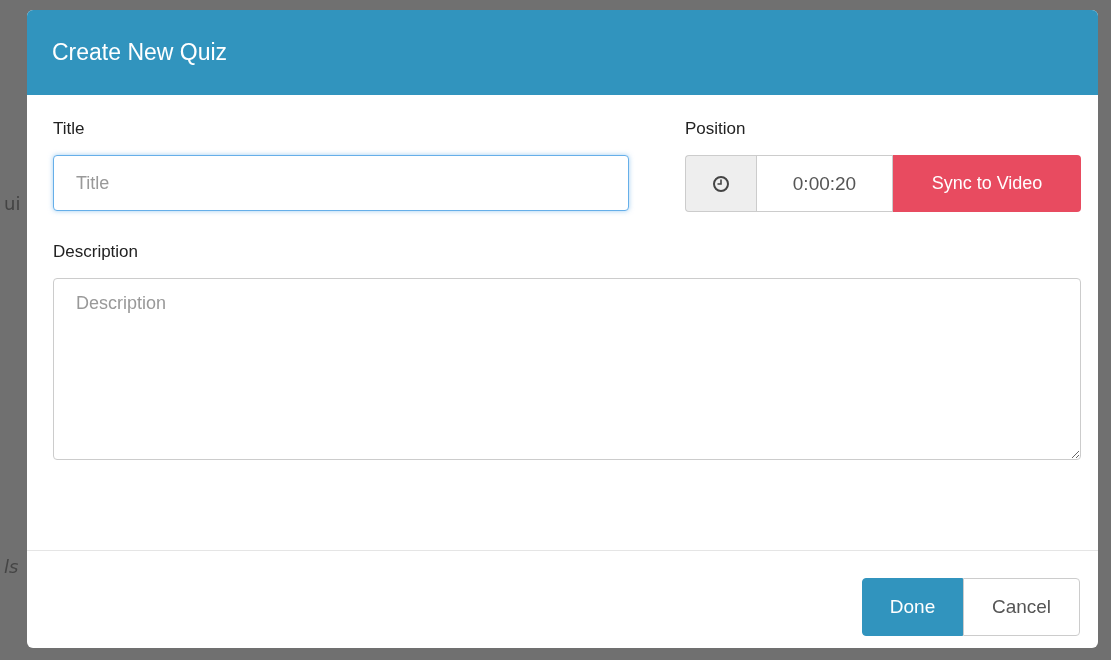 Image resolution: width=1111 pixels, height=660 pixels. Describe the element at coordinates (721, 183) in the screenshot. I see `clock-icon` at that location.